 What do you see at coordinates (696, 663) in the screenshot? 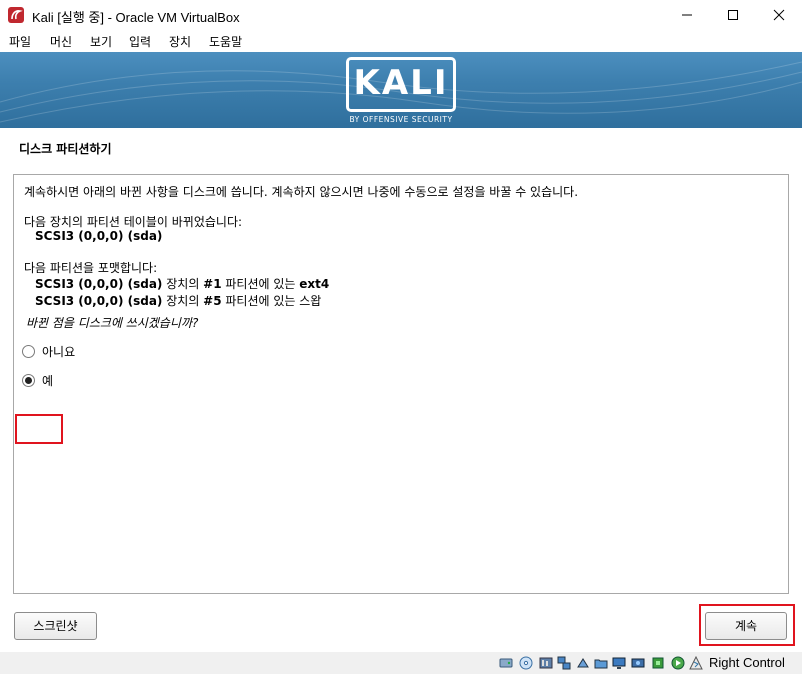
I see `keyboard-icon` at bounding box center [696, 663].